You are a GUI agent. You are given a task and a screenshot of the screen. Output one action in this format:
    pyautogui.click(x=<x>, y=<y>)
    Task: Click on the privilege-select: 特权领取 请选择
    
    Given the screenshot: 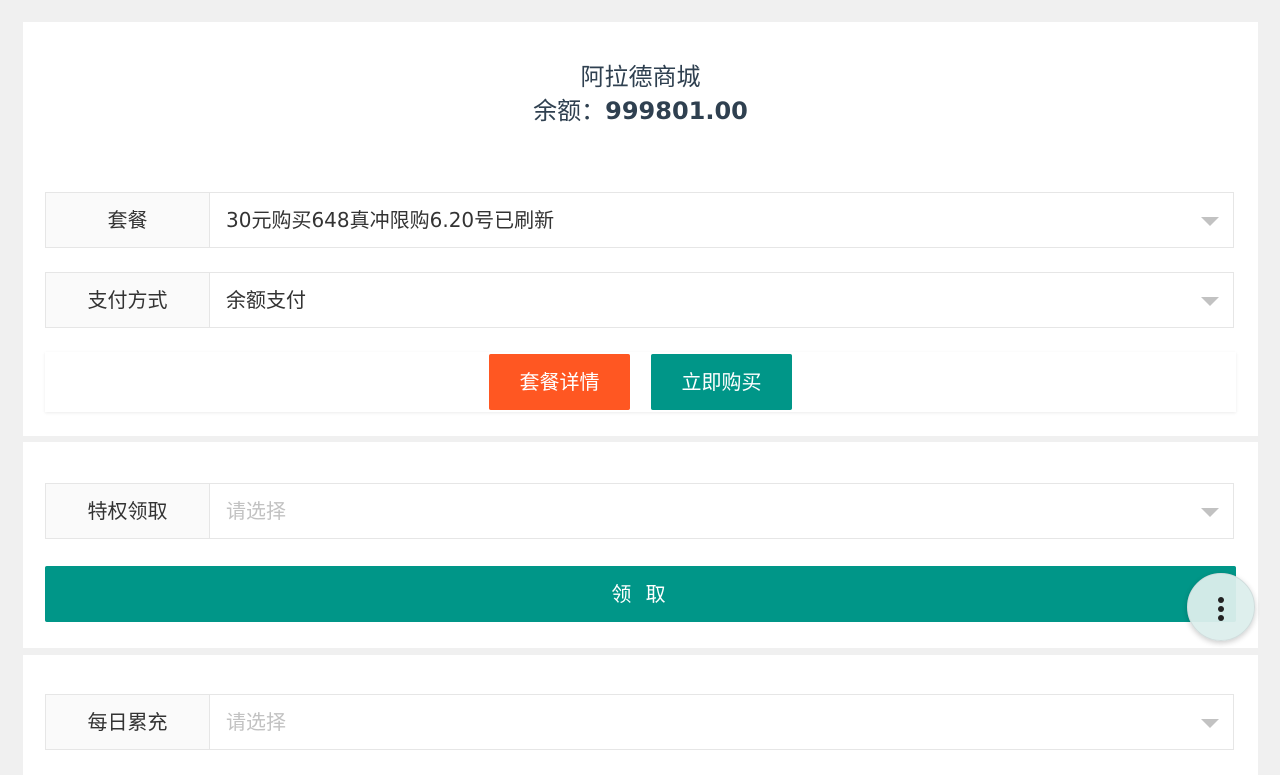 What is the action you would take?
    pyautogui.click(x=639, y=511)
    